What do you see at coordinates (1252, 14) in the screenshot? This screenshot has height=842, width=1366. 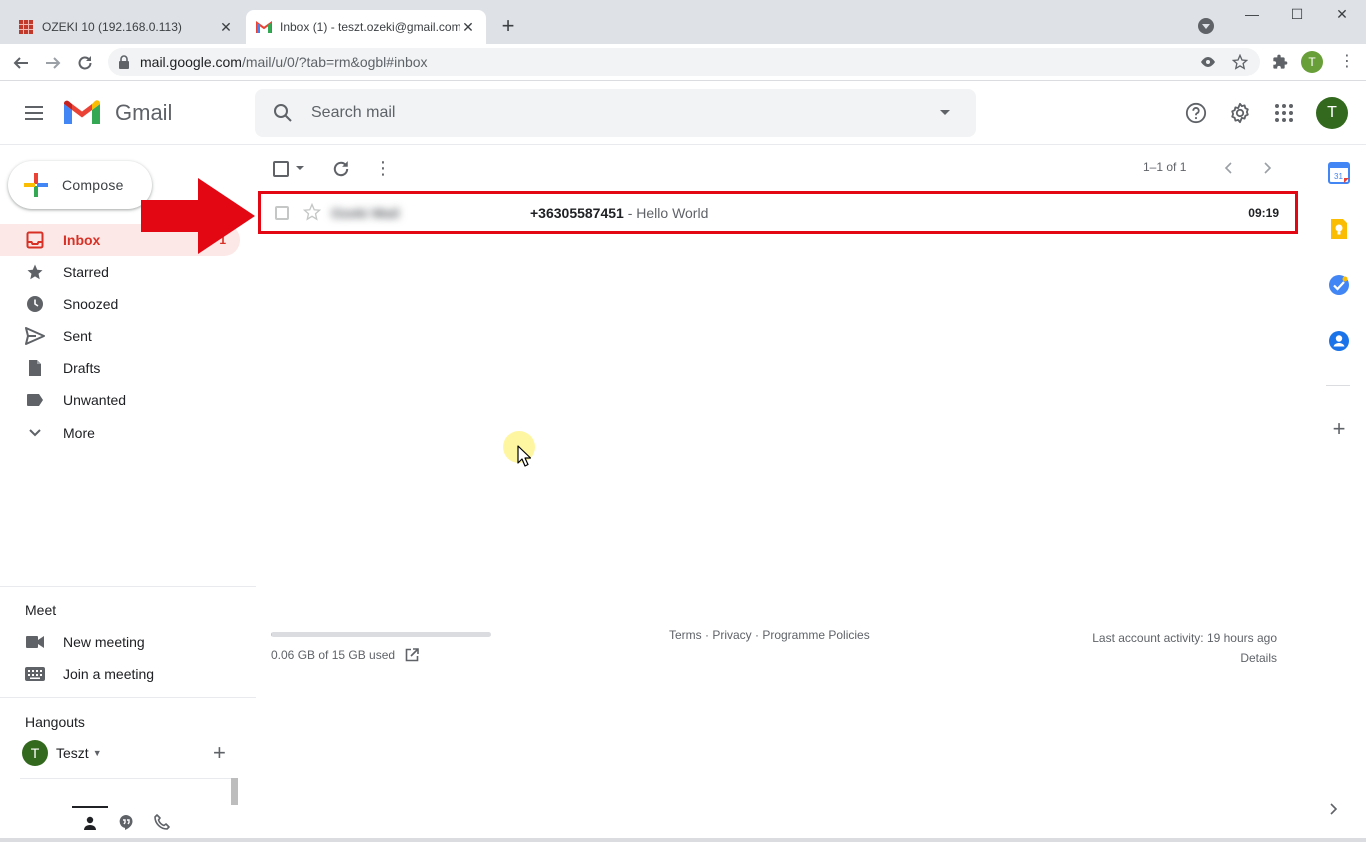 I see `minimize-window-icon: —` at bounding box center [1252, 14].